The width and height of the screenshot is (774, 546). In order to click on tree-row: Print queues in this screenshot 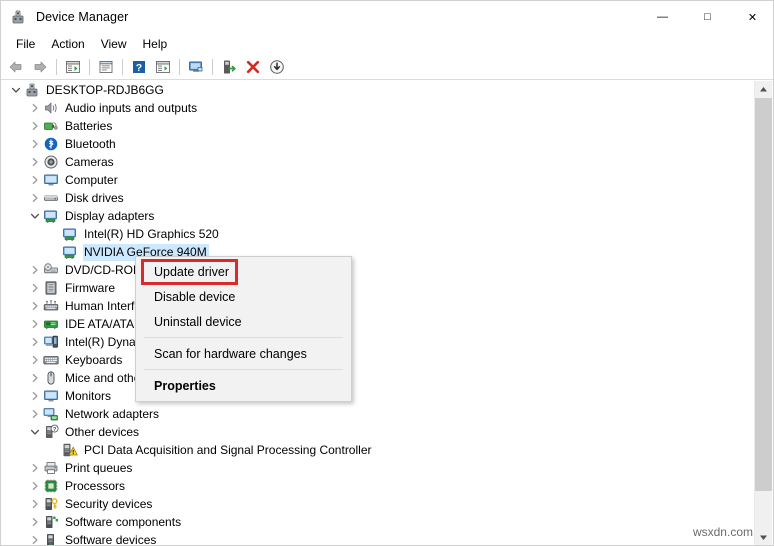, I will do `click(379, 468)`.